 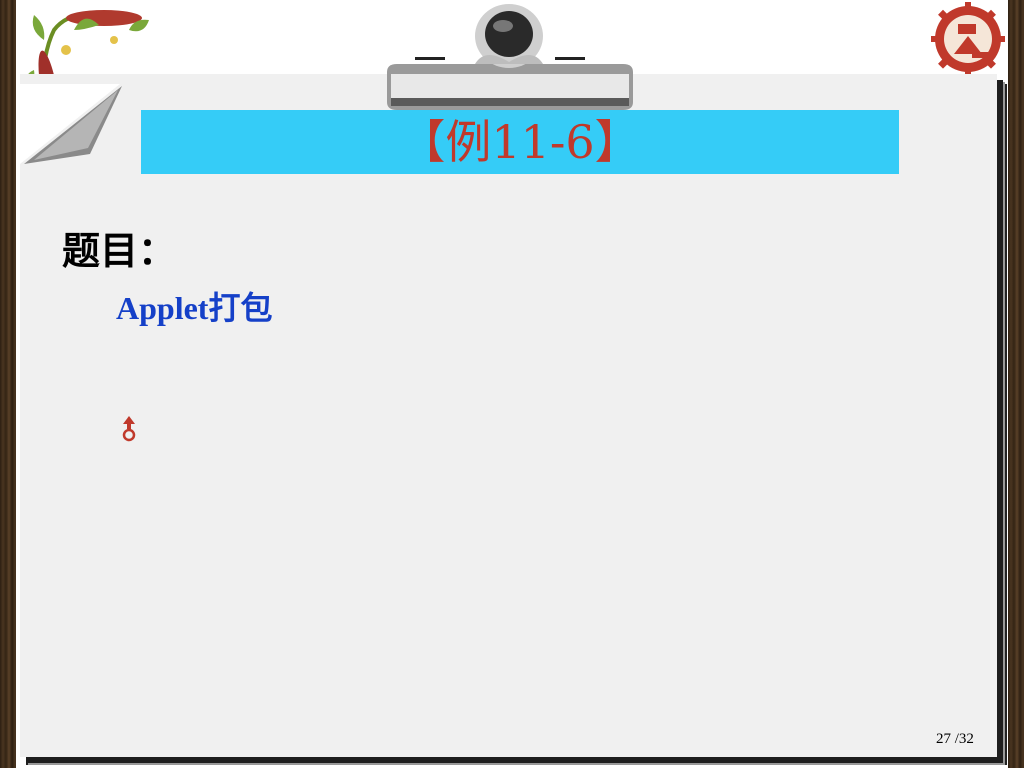 I want to click on sheet-shadow-bottom, so click(x=516, y=761).